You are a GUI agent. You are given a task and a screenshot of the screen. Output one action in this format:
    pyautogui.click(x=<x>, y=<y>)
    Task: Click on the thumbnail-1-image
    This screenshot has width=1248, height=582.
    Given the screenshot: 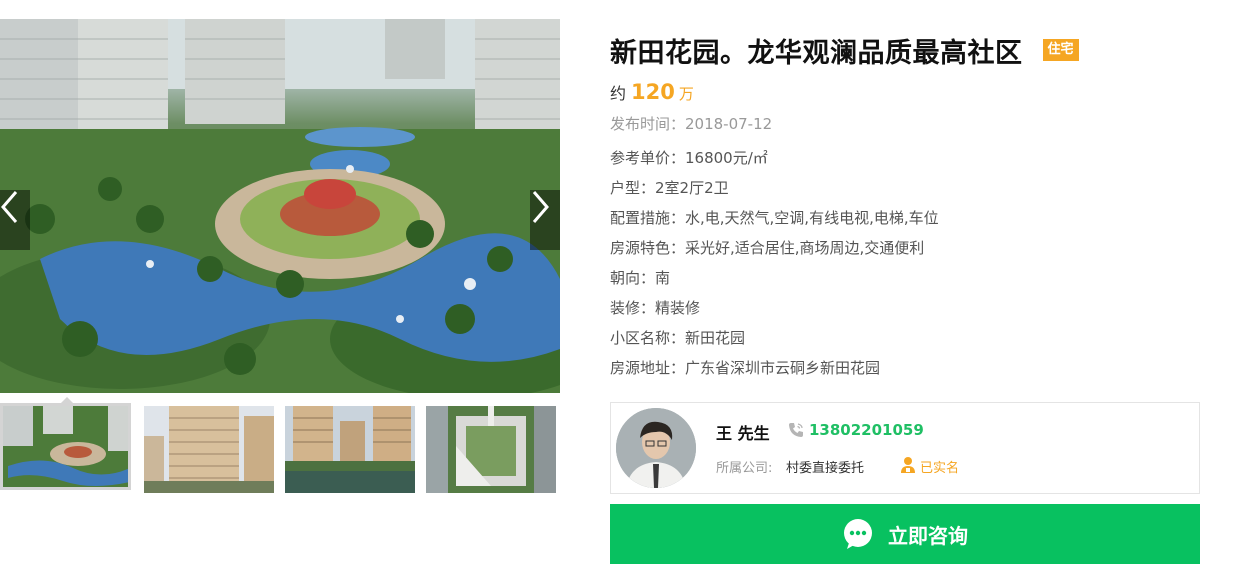 What is the action you would take?
    pyautogui.click(x=65, y=446)
    